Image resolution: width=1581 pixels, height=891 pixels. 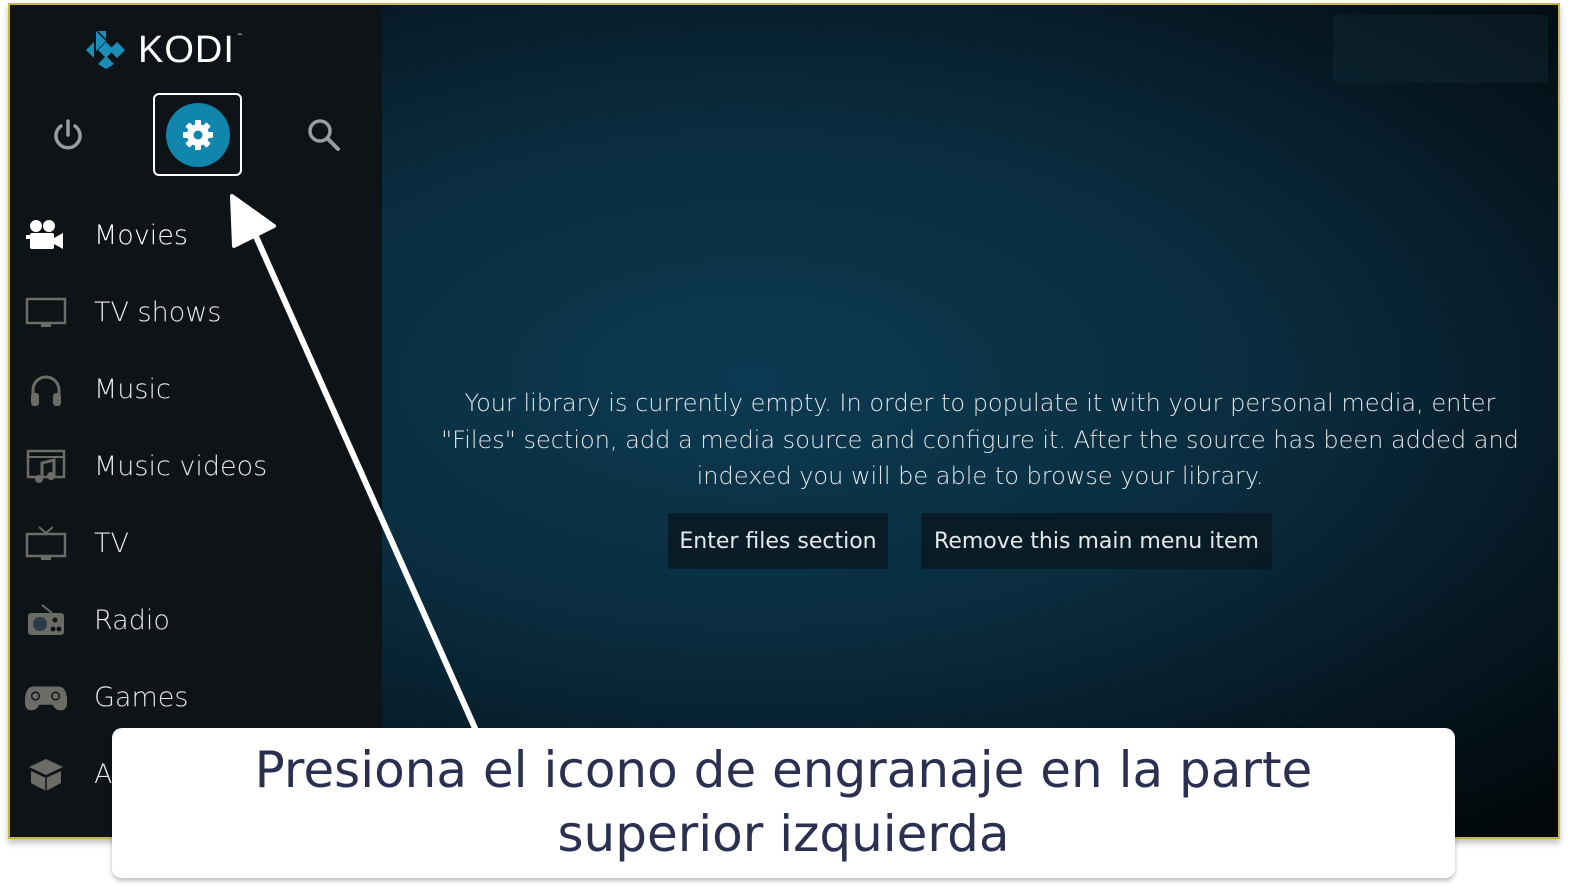 What do you see at coordinates (783, 834) in the screenshot?
I see `caption-line: superior izquierda` at bounding box center [783, 834].